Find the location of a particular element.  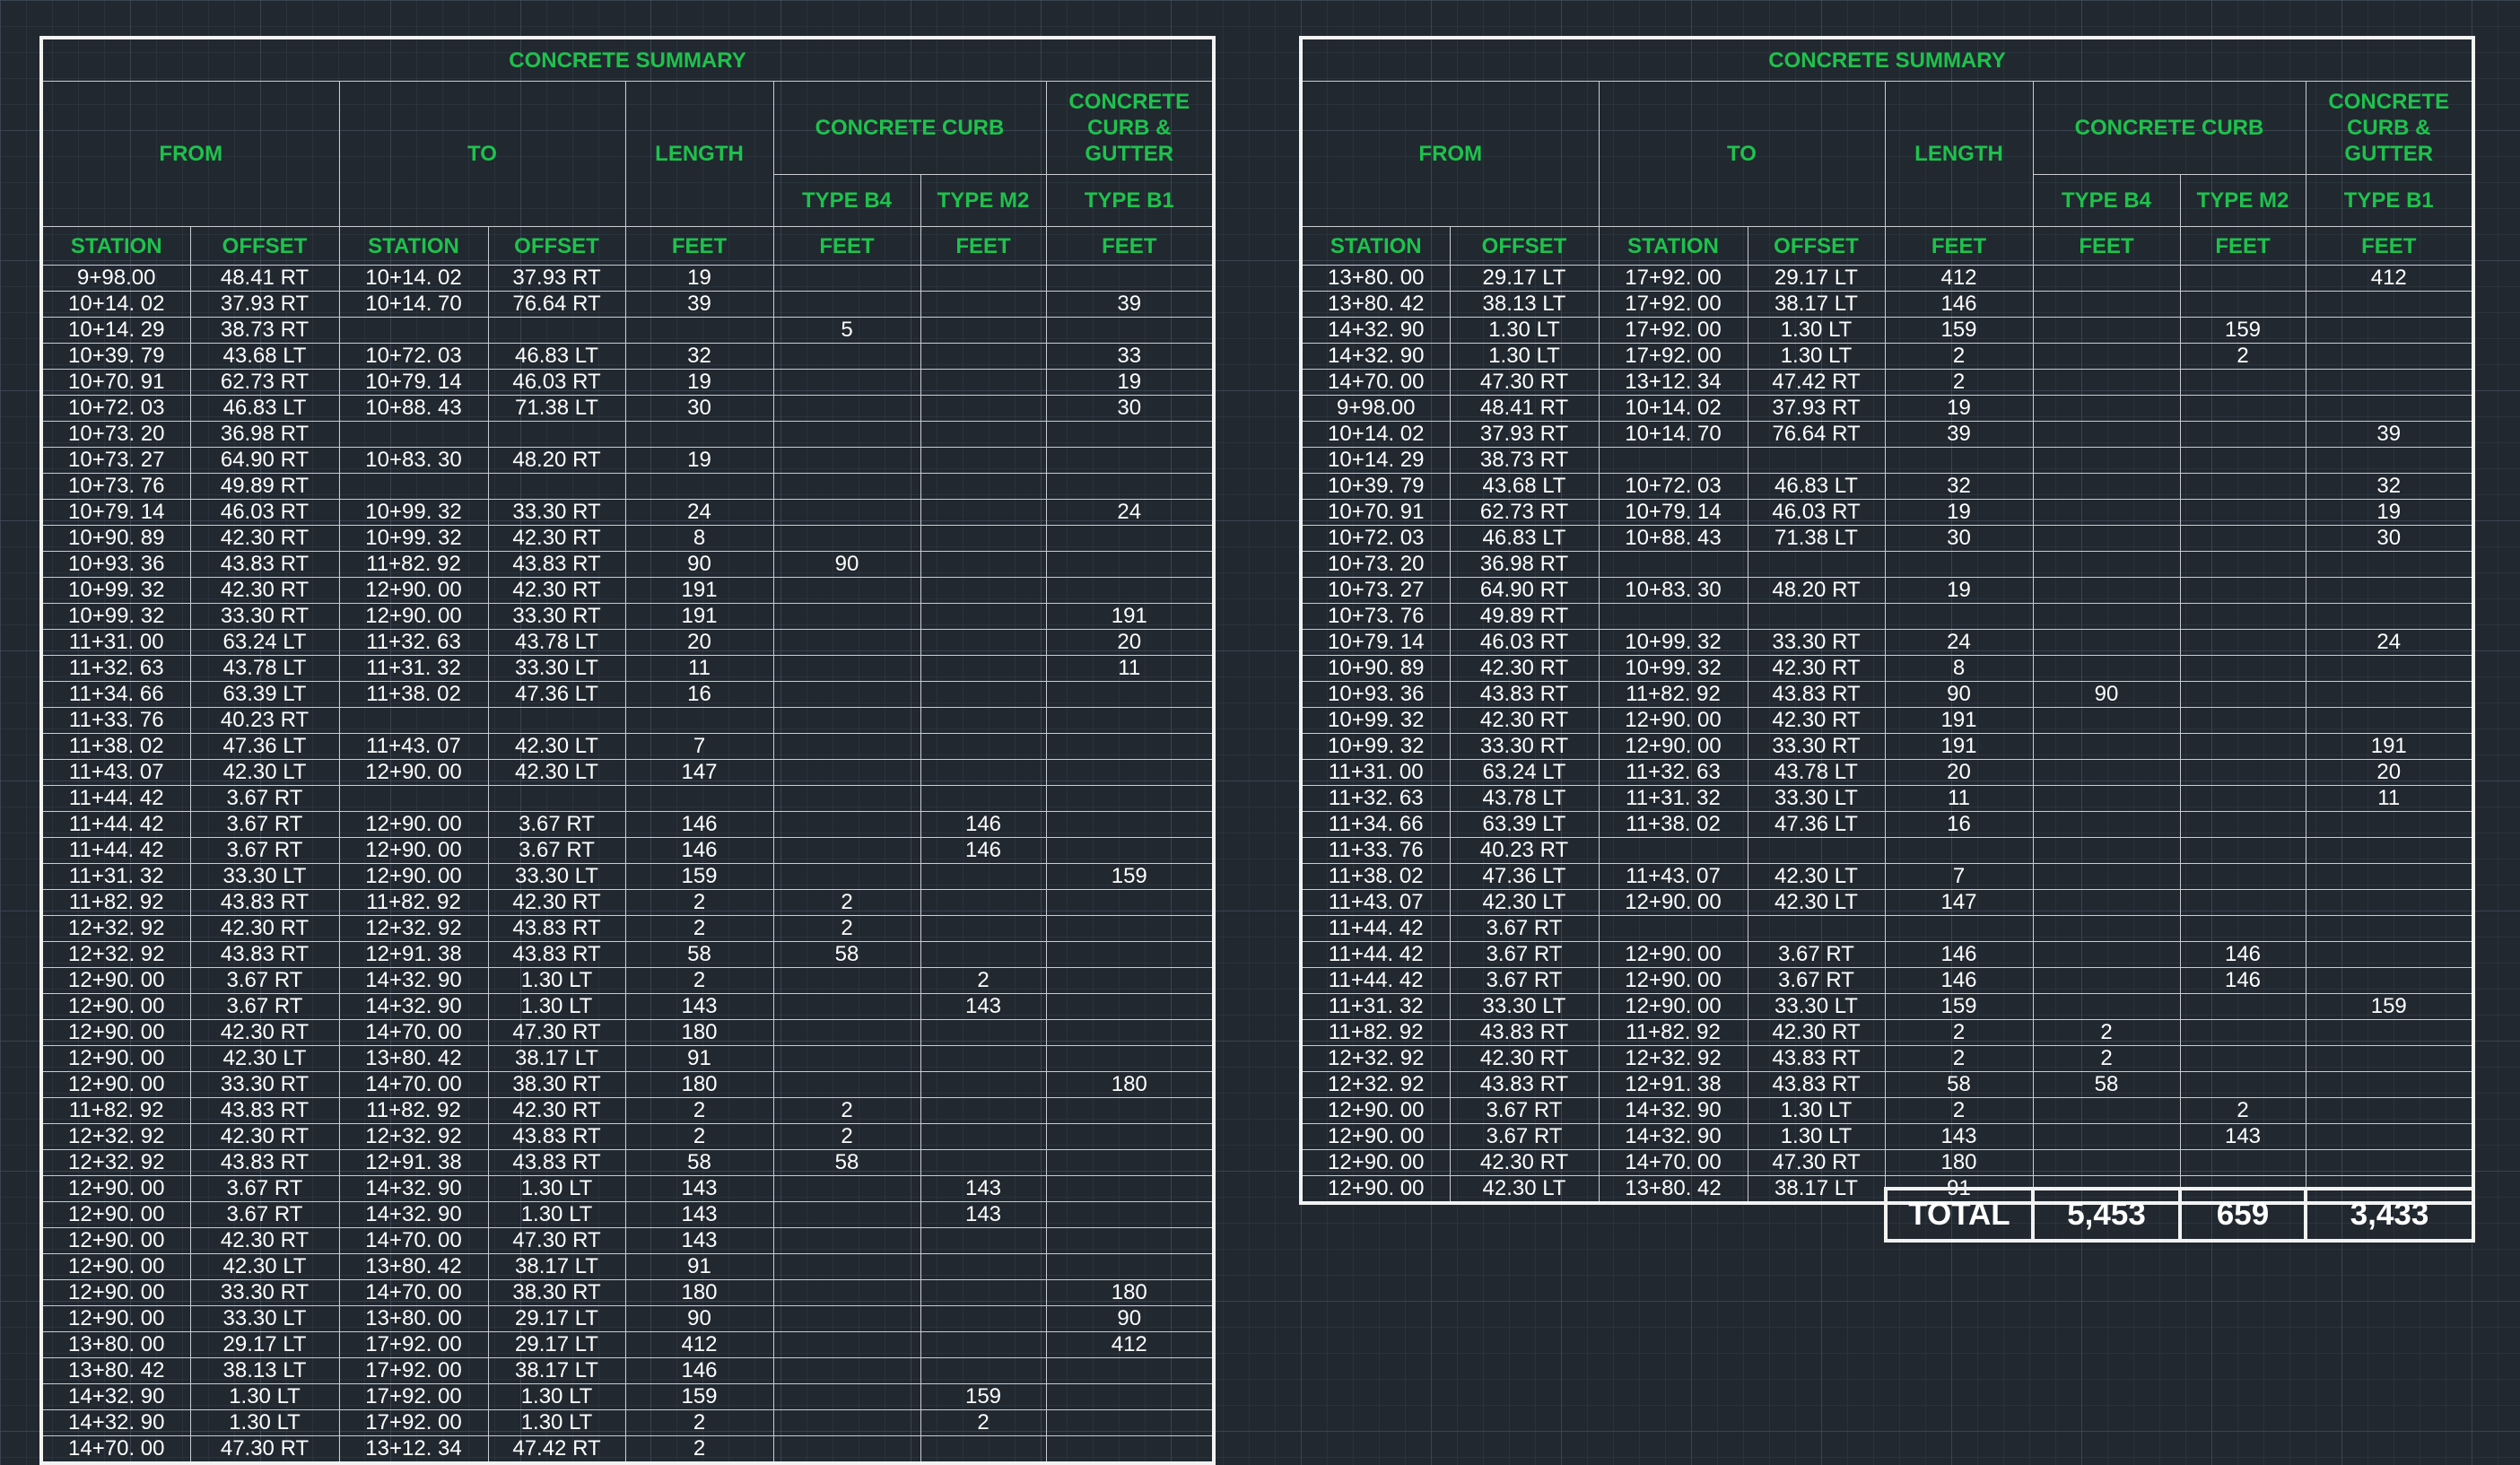

from-station-cell: 11+38. 02 is located at coordinates (1375, 876).